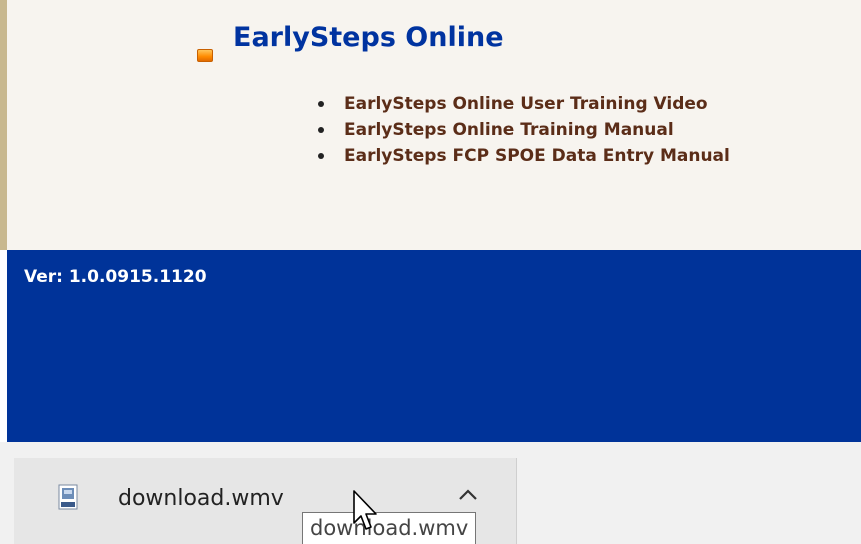 The height and width of the screenshot is (544, 861). I want to click on chevron-up-icon, so click(468, 494).